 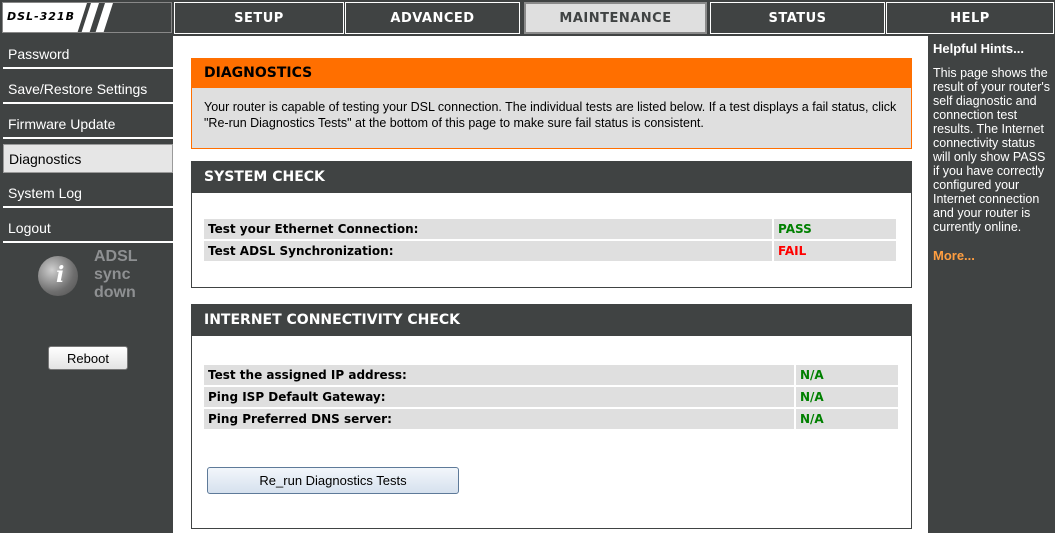 I want to click on adsl-status-line2: sync, so click(x=112, y=274).